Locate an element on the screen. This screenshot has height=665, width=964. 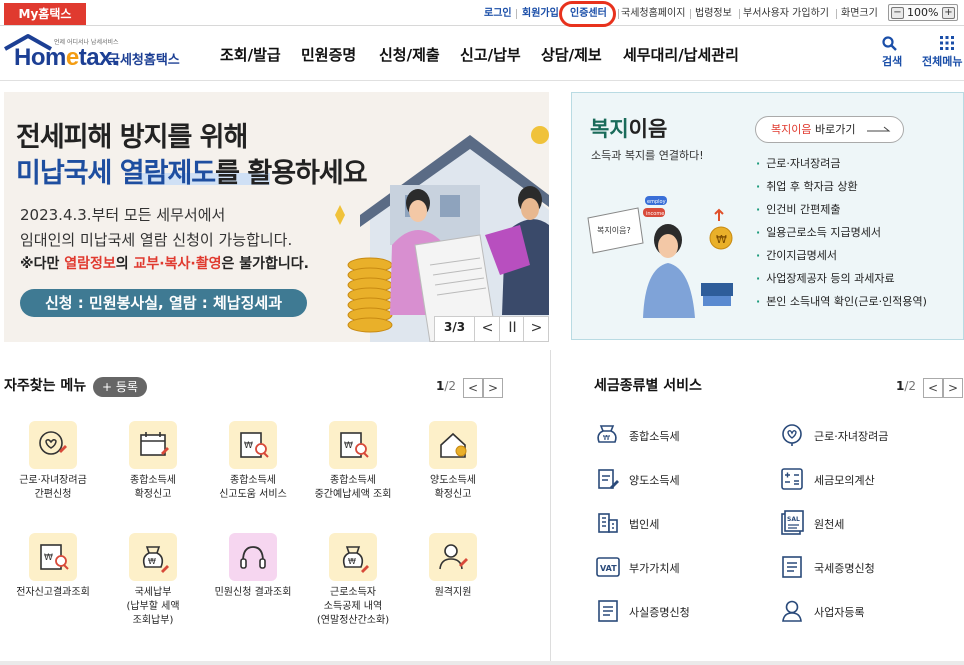
search-button: 검색 is located at coordinates (892, 61).